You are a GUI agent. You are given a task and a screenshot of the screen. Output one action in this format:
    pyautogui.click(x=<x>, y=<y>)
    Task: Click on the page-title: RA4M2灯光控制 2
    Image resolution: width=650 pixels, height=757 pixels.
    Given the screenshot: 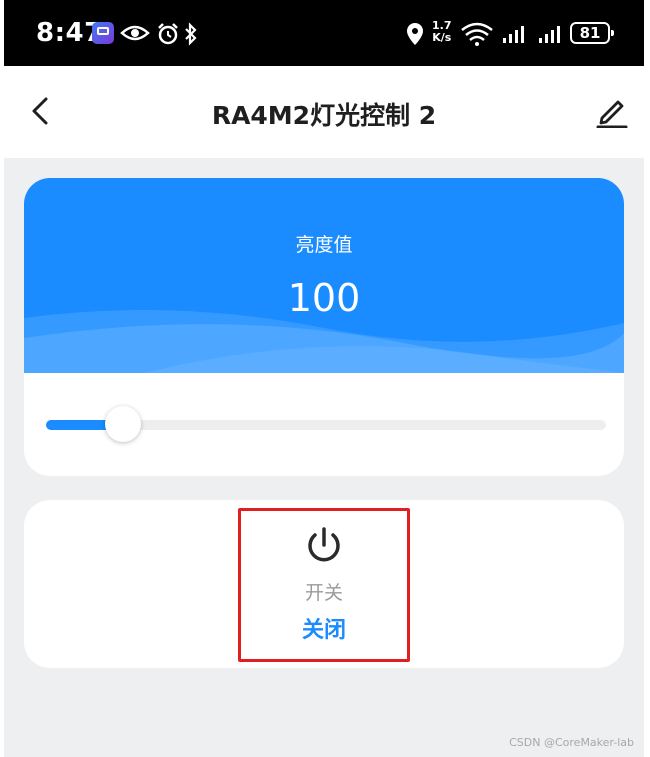 What is the action you would take?
    pyautogui.click(x=324, y=115)
    